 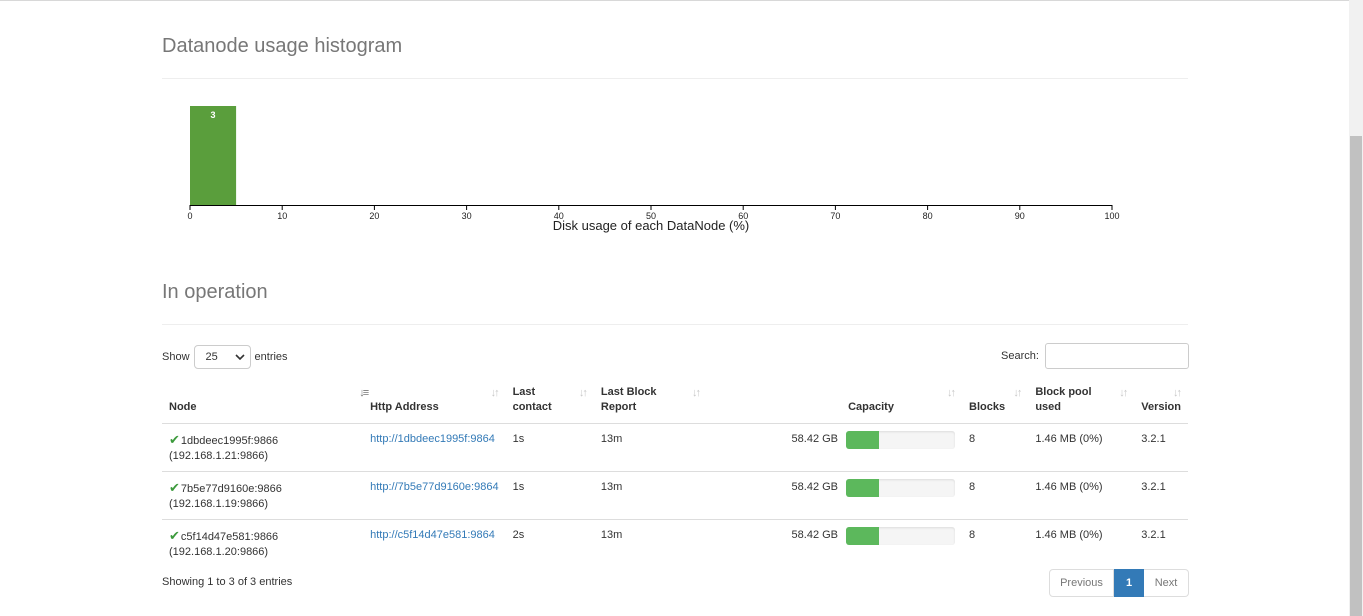 What do you see at coordinates (282, 216) in the screenshot?
I see `x-tick-label: 10` at bounding box center [282, 216].